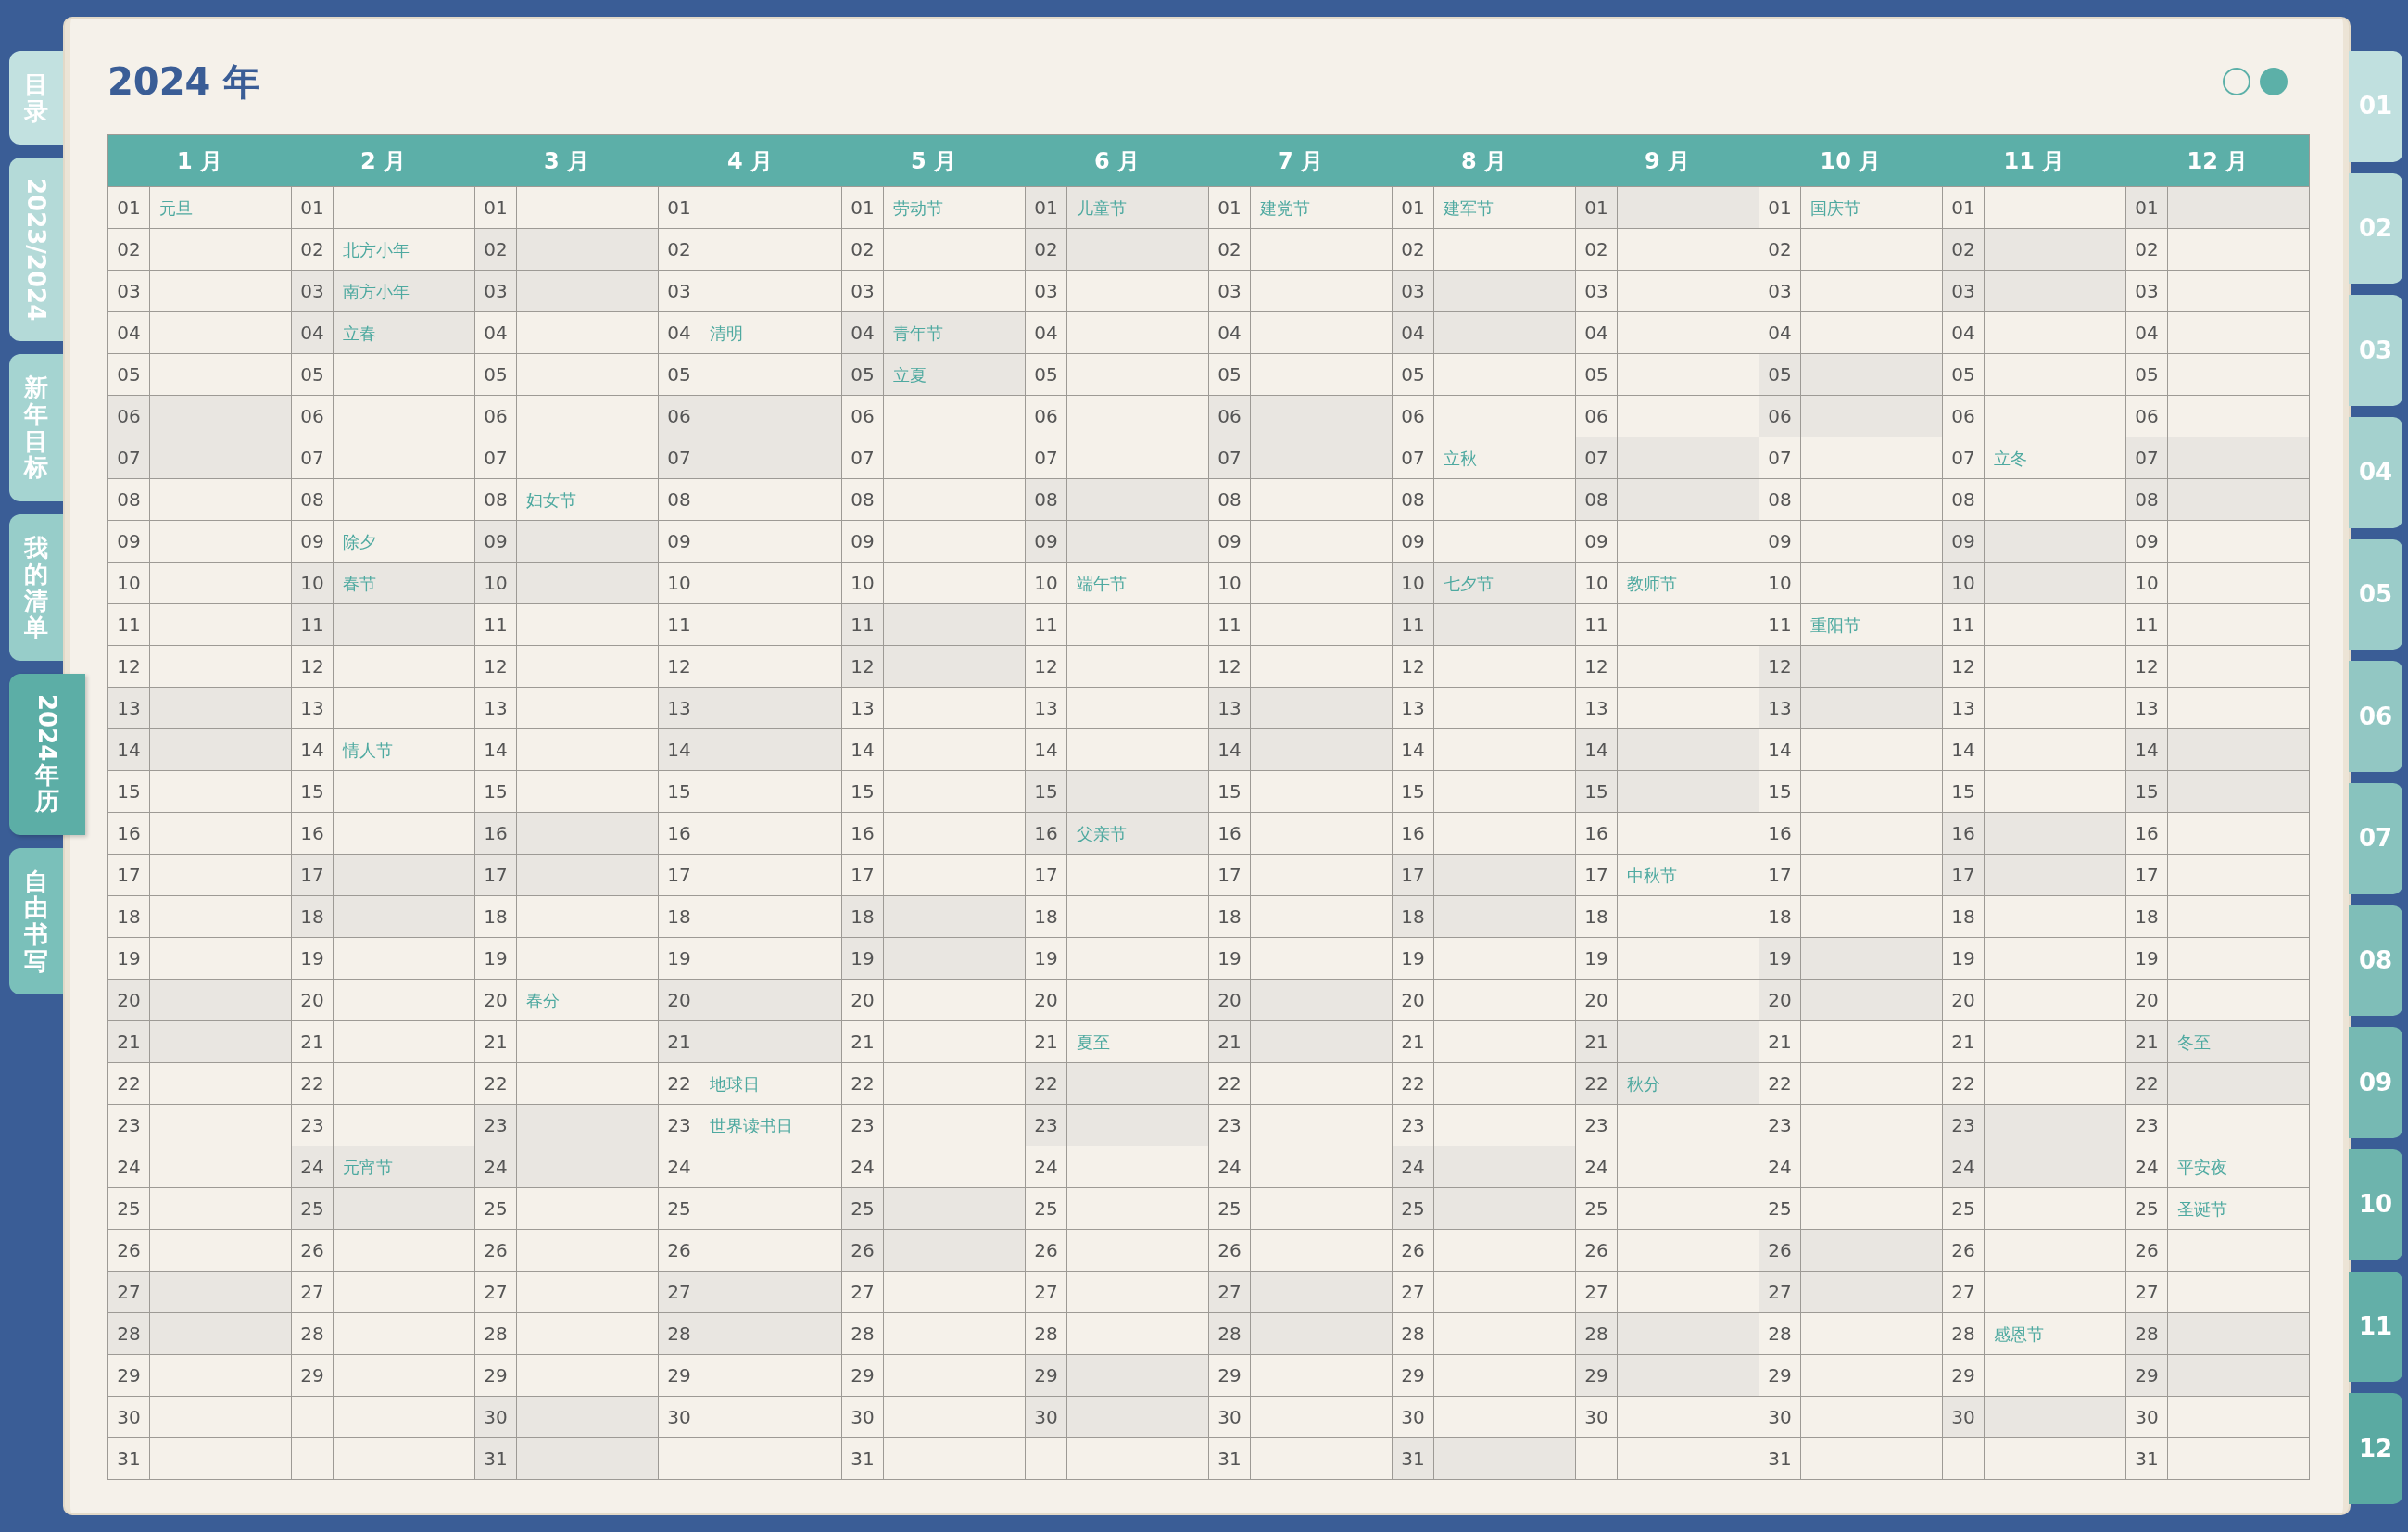 This screenshot has width=2408, height=1532. What do you see at coordinates (1229, 1458) in the screenshot?
I see `day-number-cell: 31` at bounding box center [1229, 1458].